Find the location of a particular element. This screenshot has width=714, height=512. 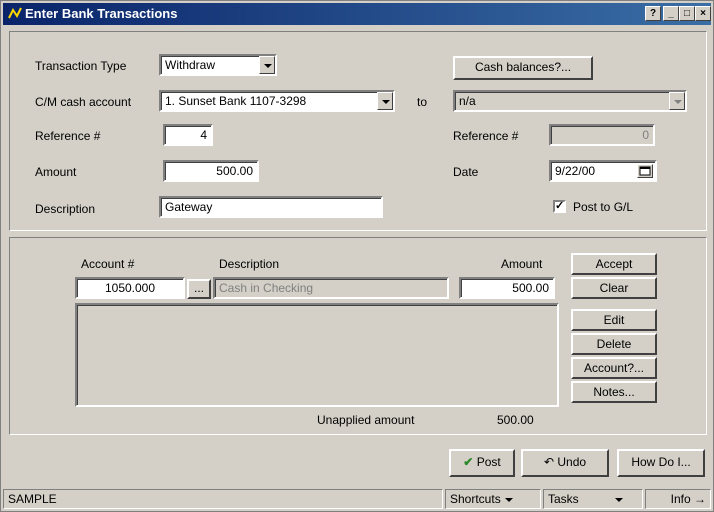

cm-cash-account-value: 1. Sunset Bank 1107-3298 is located at coordinates (236, 101).